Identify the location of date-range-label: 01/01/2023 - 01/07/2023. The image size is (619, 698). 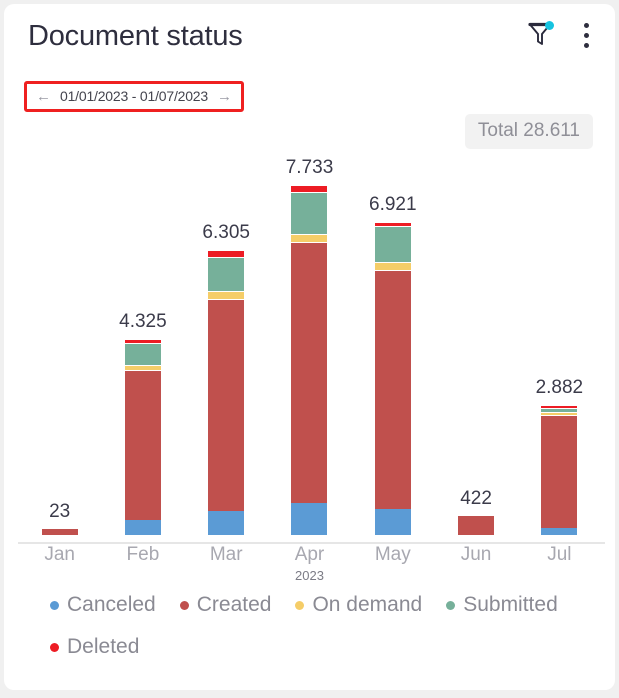
(134, 96).